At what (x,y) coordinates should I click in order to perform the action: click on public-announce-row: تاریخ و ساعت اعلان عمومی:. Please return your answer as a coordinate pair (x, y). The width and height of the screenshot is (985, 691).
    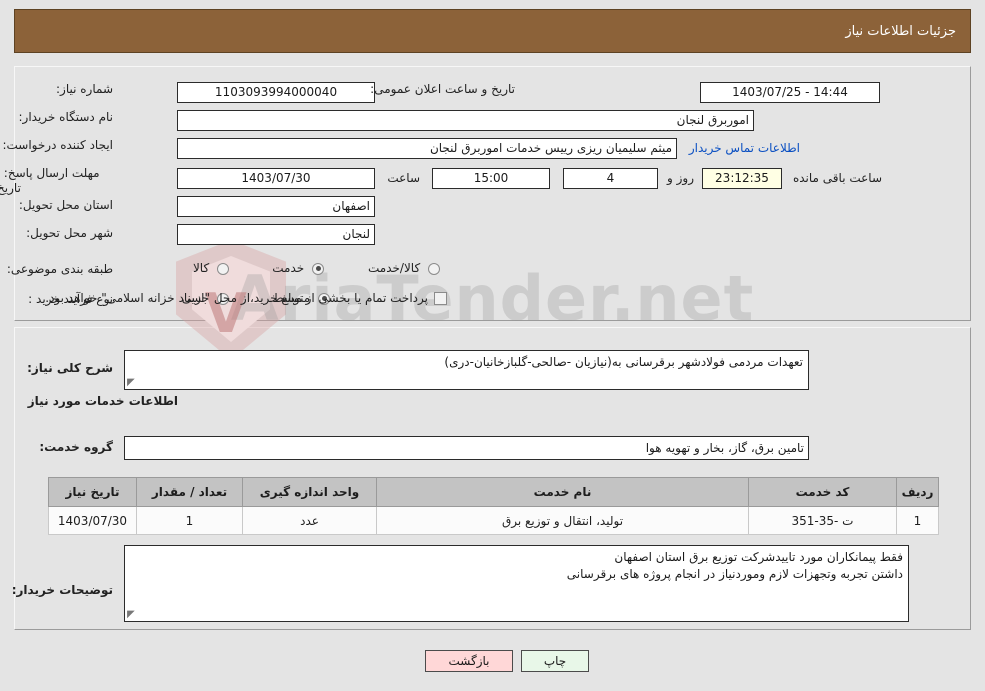
    Looking at the image, I should click on (442, 89).